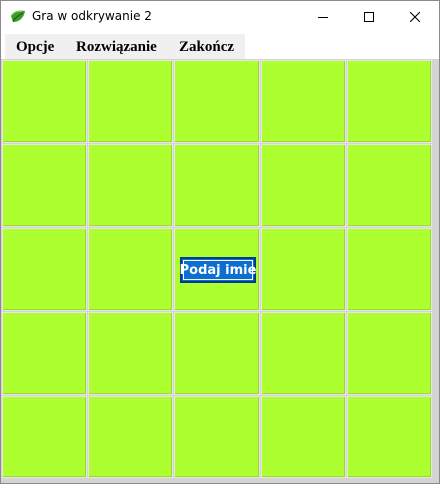 The height and width of the screenshot is (484, 440). Describe the element at coordinates (116, 47) in the screenshot. I see `menu-rozwiazanie: Rozwiązanie` at that location.